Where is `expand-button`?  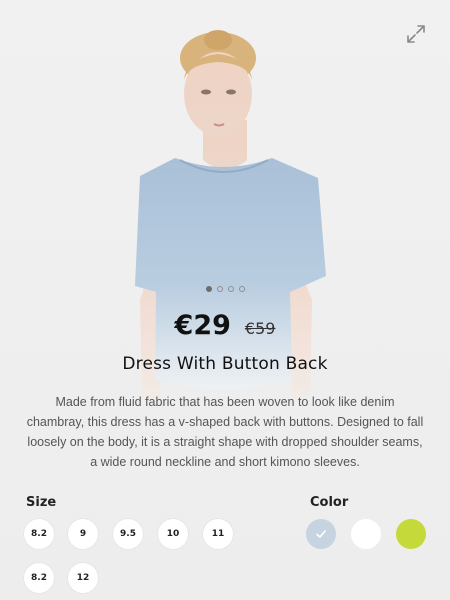 expand-button is located at coordinates (416, 34).